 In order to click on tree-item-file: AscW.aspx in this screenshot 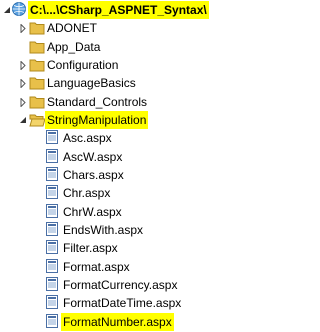, I will do `click(101, 156)`.